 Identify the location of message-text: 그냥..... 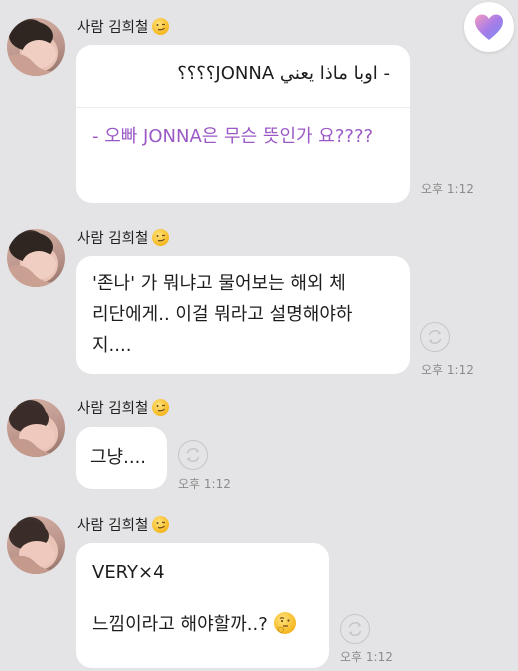
(118, 457).